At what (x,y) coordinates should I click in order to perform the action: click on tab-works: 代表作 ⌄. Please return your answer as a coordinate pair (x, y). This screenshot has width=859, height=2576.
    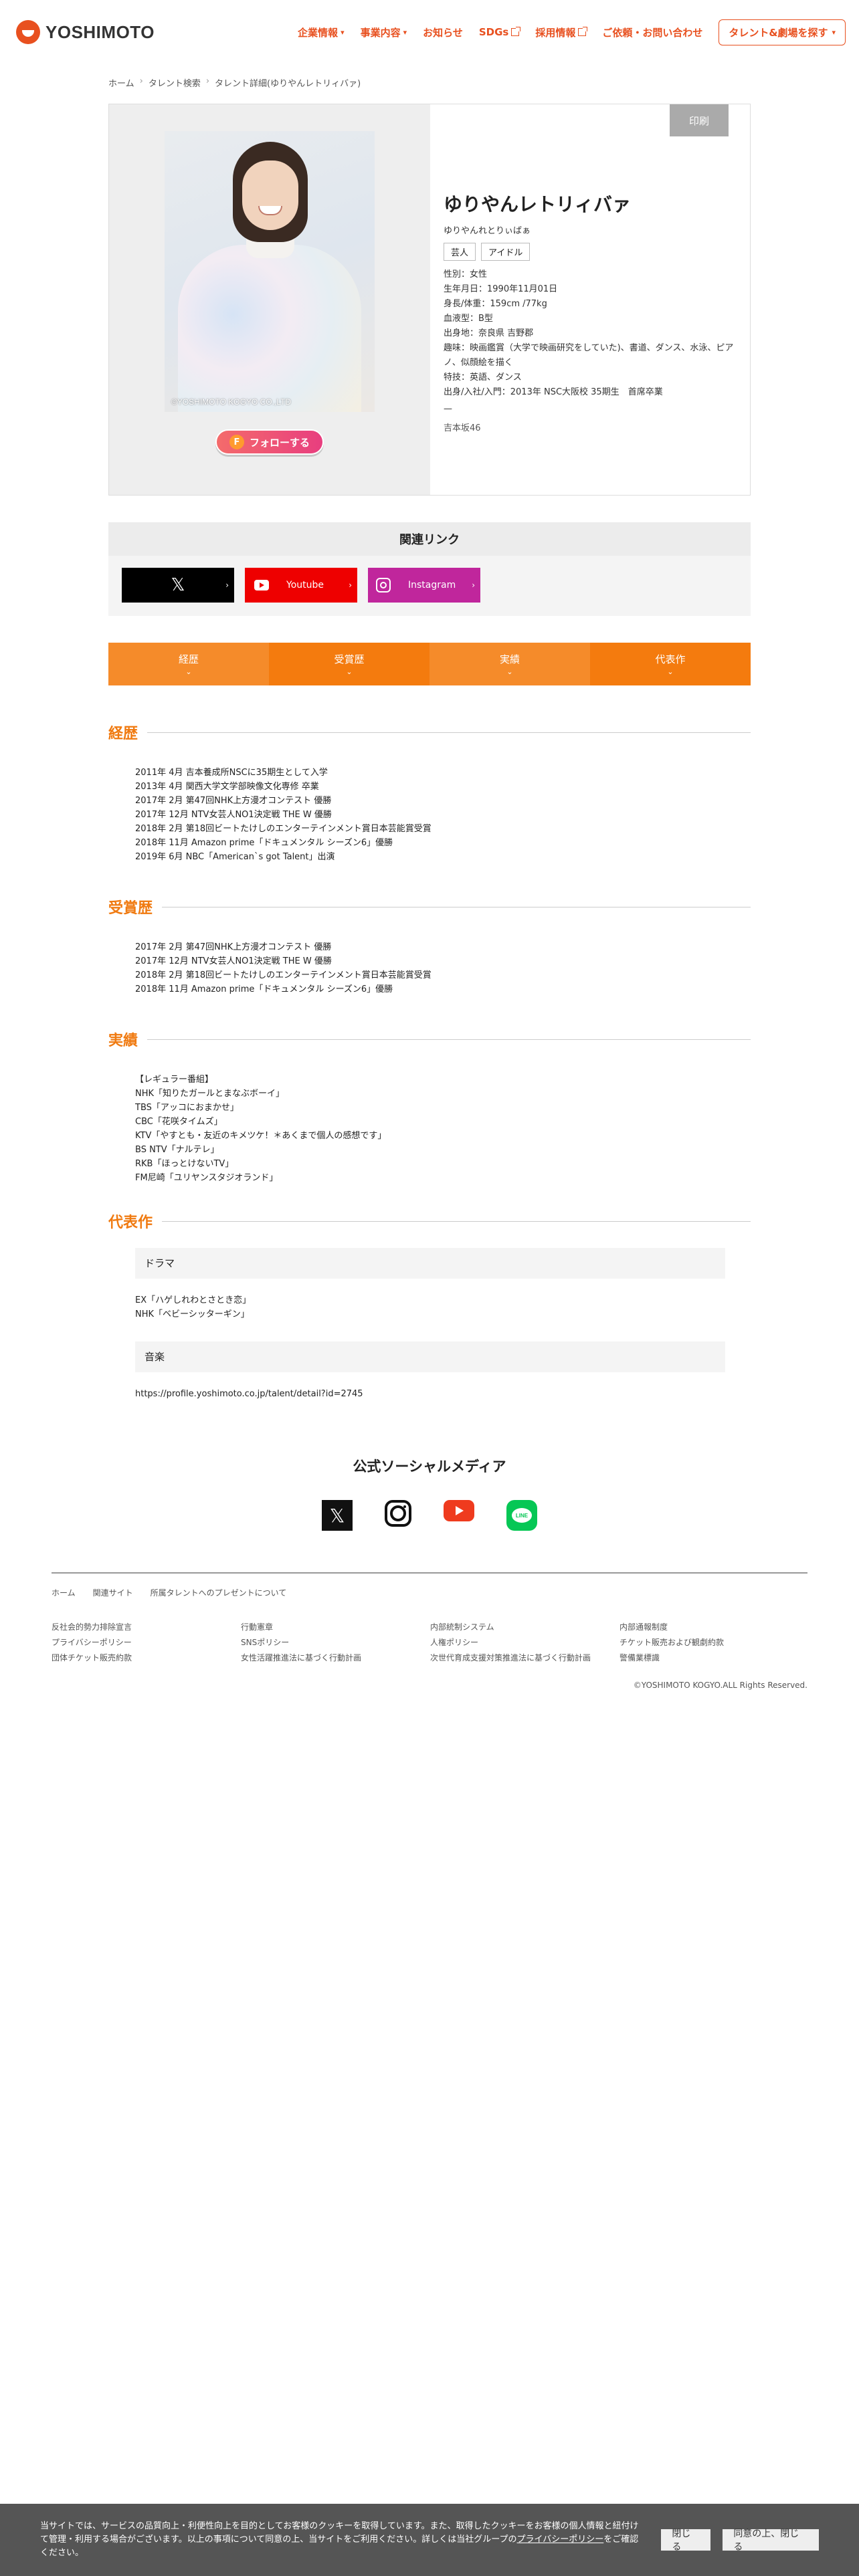
    Looking at the image, I should click on (671, 664).